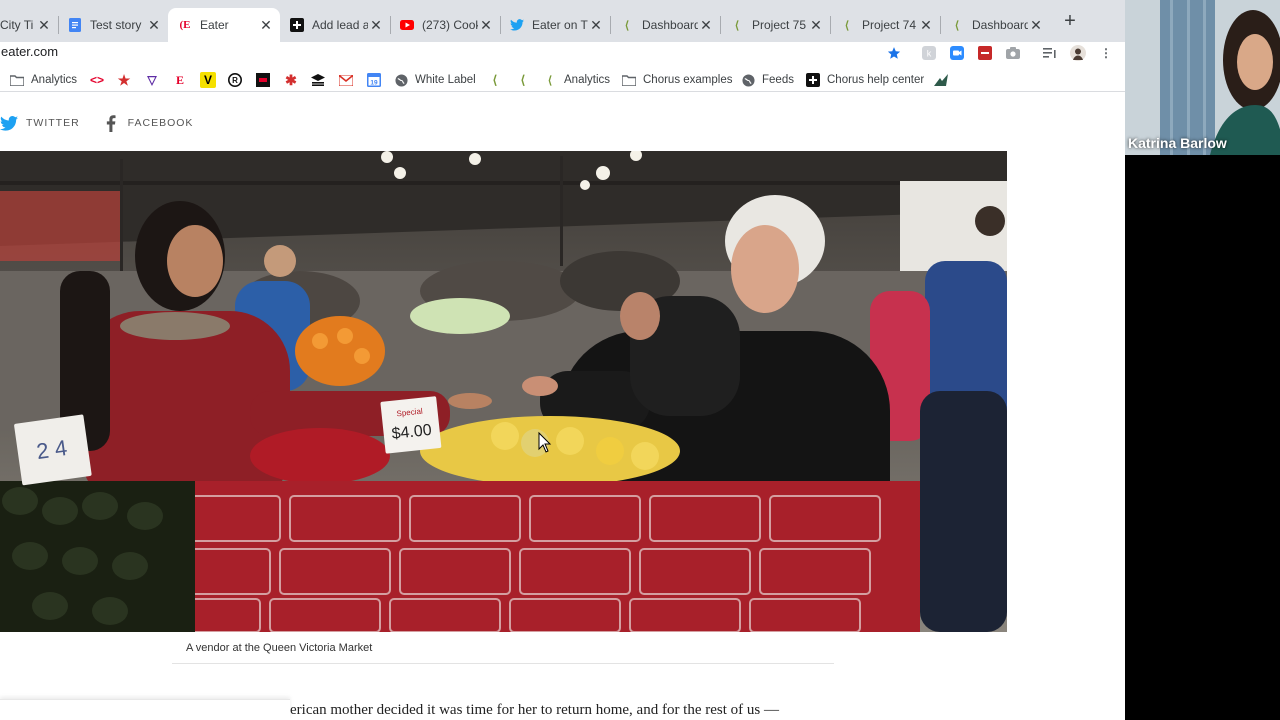 Image resolution: width=1280 pixels, height=720 pixels. Describe the element at coordinates (1000, 25) in the screenshot. I see `tab-title: Dashboard` at that location.